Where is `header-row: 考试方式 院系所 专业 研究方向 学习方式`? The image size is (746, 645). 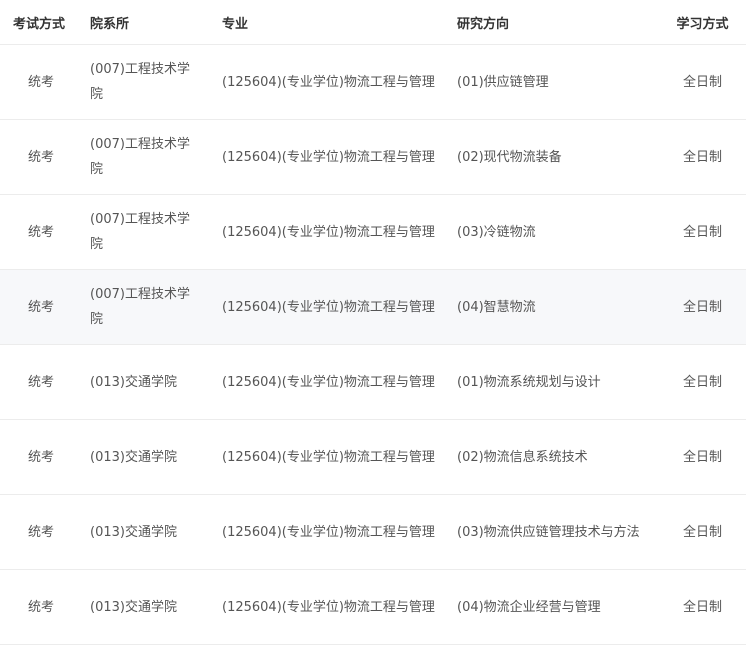
header-row: 考试方式 院系所 专业 研究方向 学习方式 is located at coordinates (373, 22).